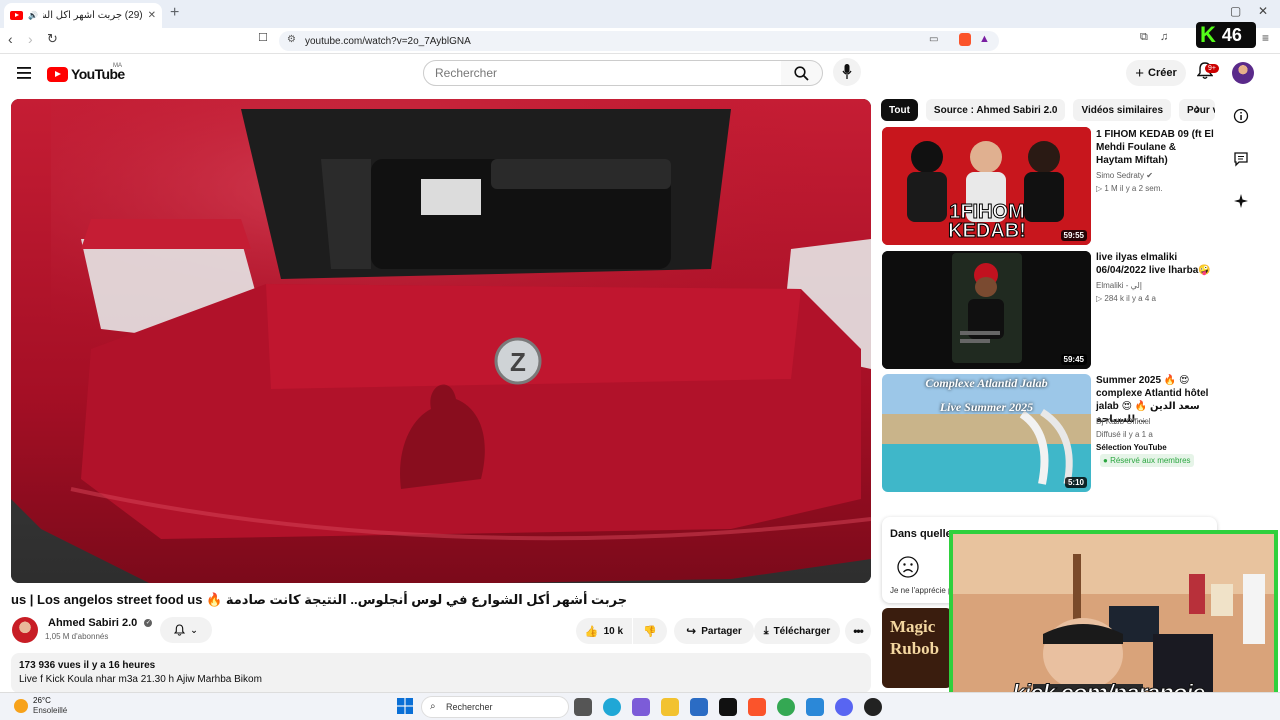 The image size is (1280, 720). I want to click on channel-avatar, so click(25, 630).